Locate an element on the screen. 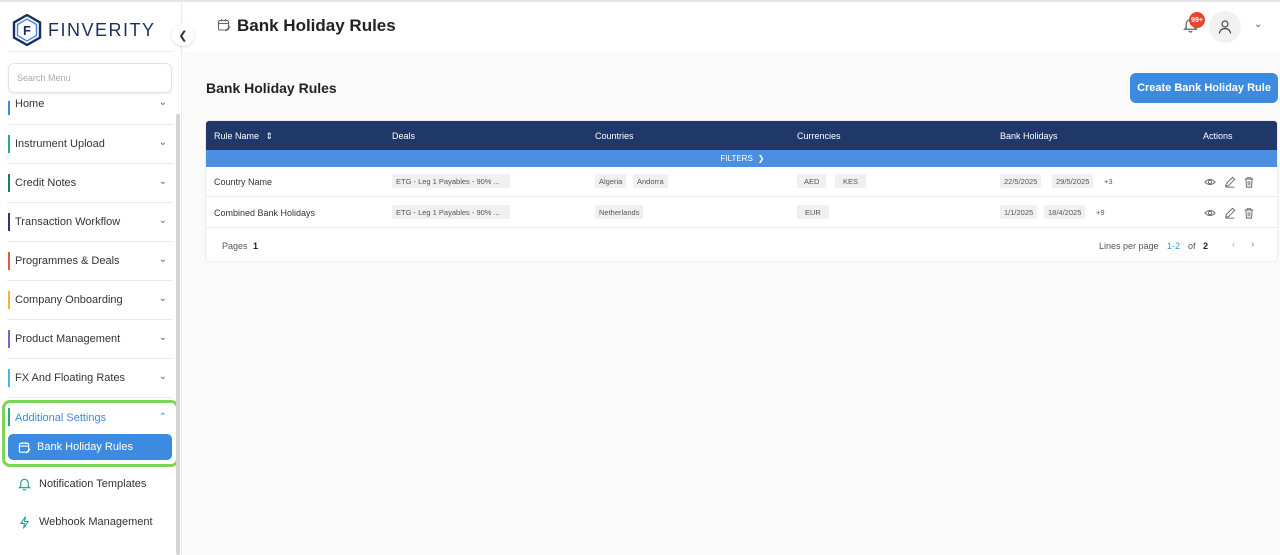 This screenshot has width=1280, height=555. sidebar-item-transaction-workflow: Transaction Workflow ⌄ is located at coordinates (90, 222).